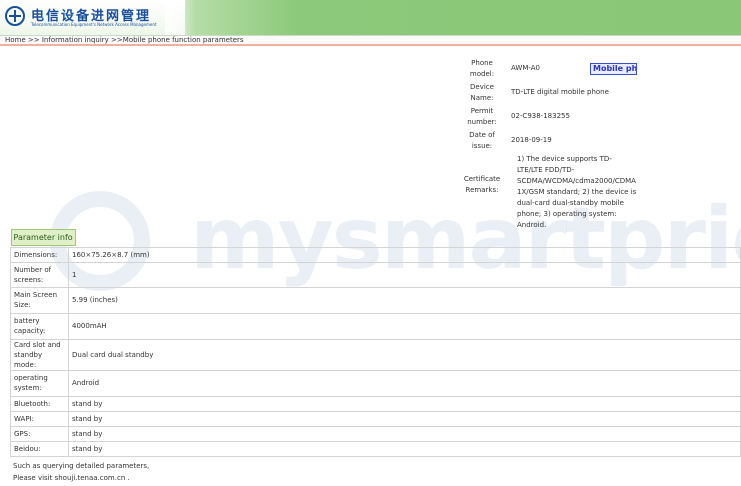  Describe the element at coordinates (560, 92) in the screenshot. I see `device-name-value: TD-LTE digital mobile phone` at that location.